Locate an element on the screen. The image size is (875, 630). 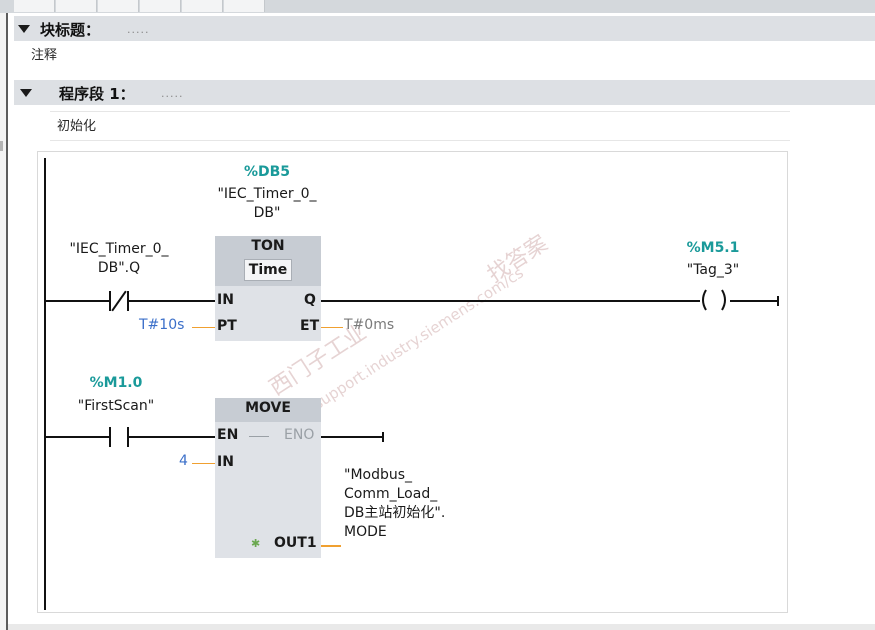
contact-tag: "IEC_Timer_0_ DB".Q is located at coordinates (119, 259).